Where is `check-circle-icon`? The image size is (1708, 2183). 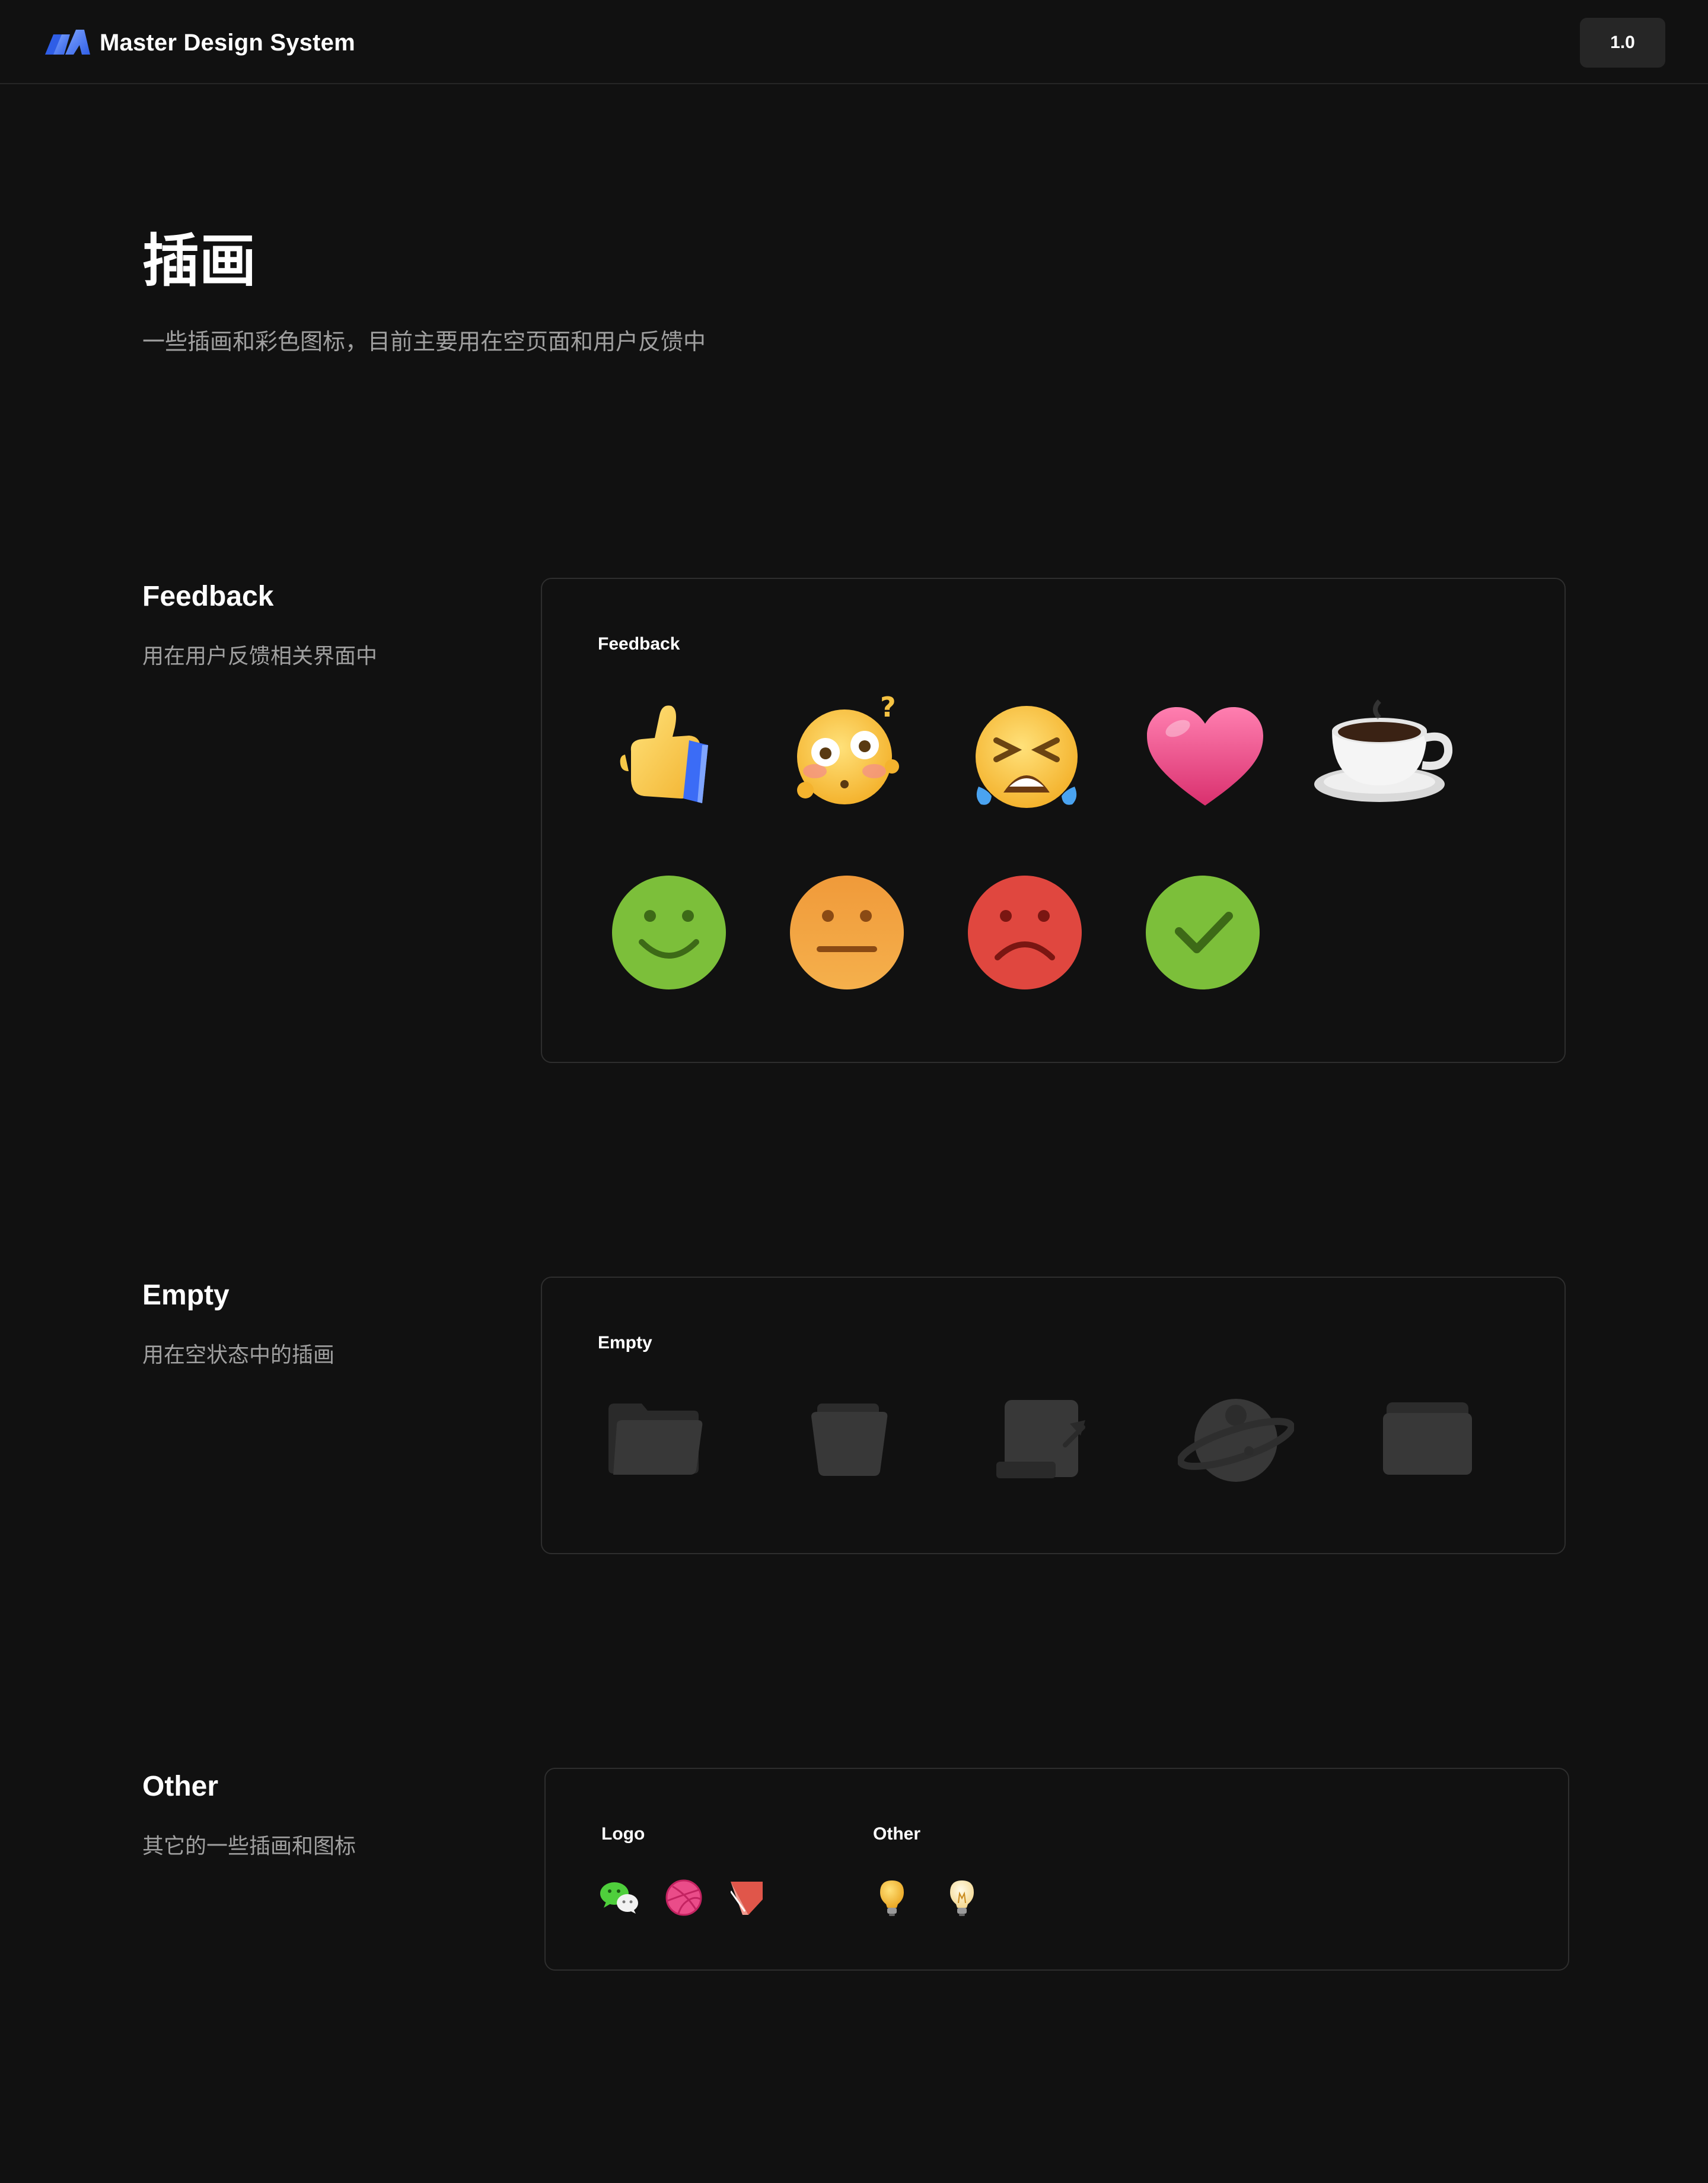 check-circle-icon is located at coordinates (1203, 932).